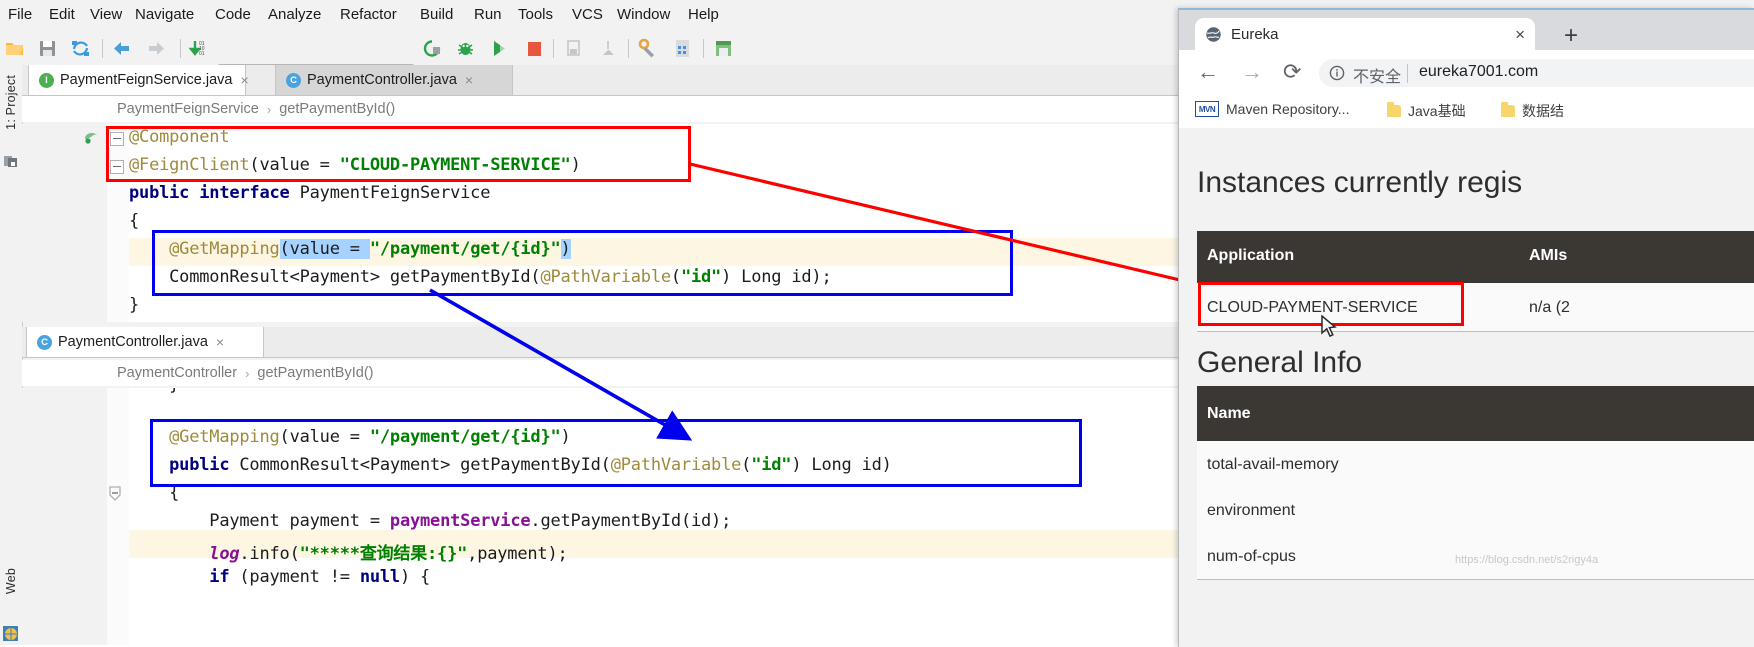 This screenshot has width=1754, height=647. Describe the element at coordinates (398, 154) in the screenshot. I see `annotation-box-feignclient` at that location.